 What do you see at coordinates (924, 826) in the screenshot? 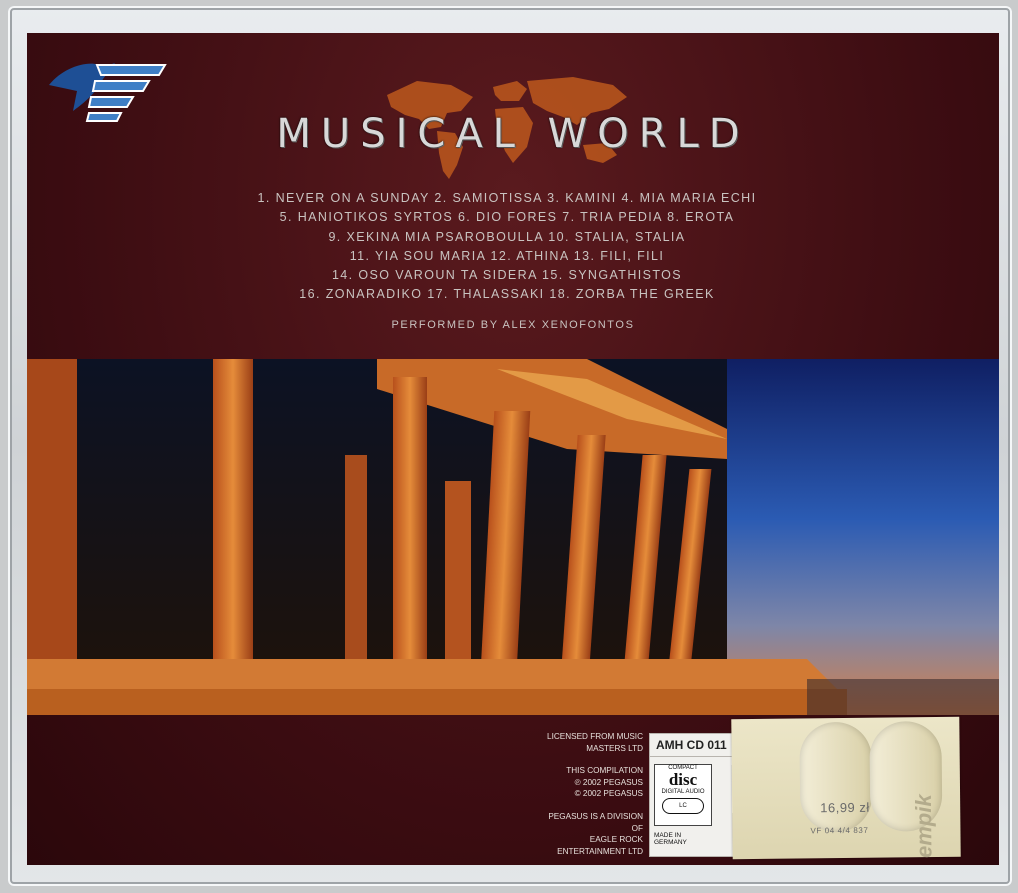
I see `sticker-brand: empik` at bounding box center [924, 826].